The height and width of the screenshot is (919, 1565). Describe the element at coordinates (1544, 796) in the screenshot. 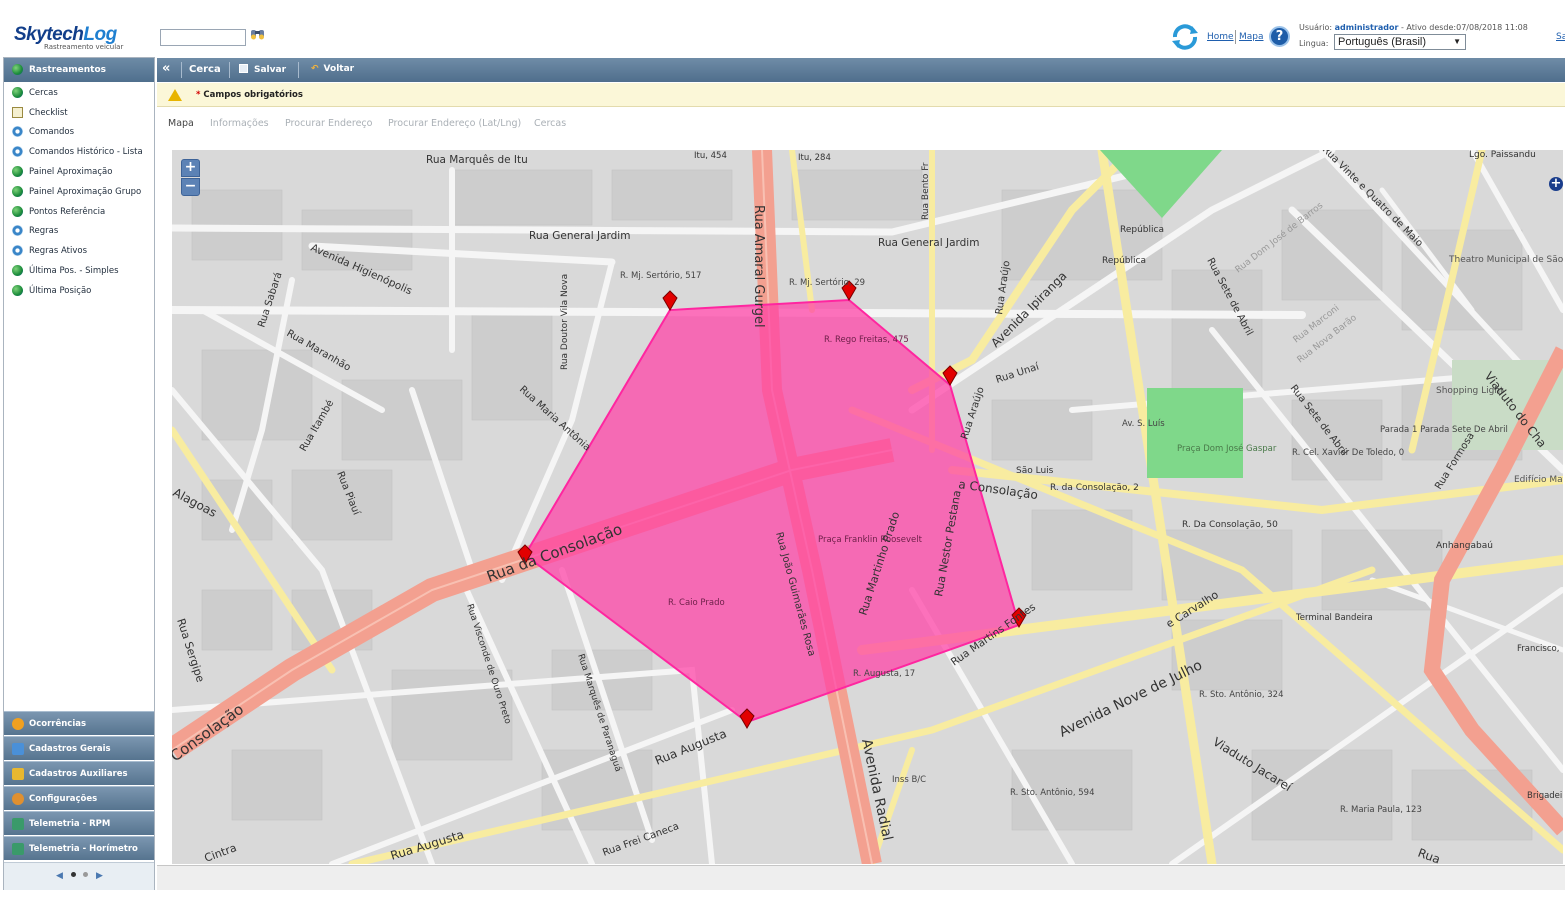

I see `map-label: Brigadei` at that location.